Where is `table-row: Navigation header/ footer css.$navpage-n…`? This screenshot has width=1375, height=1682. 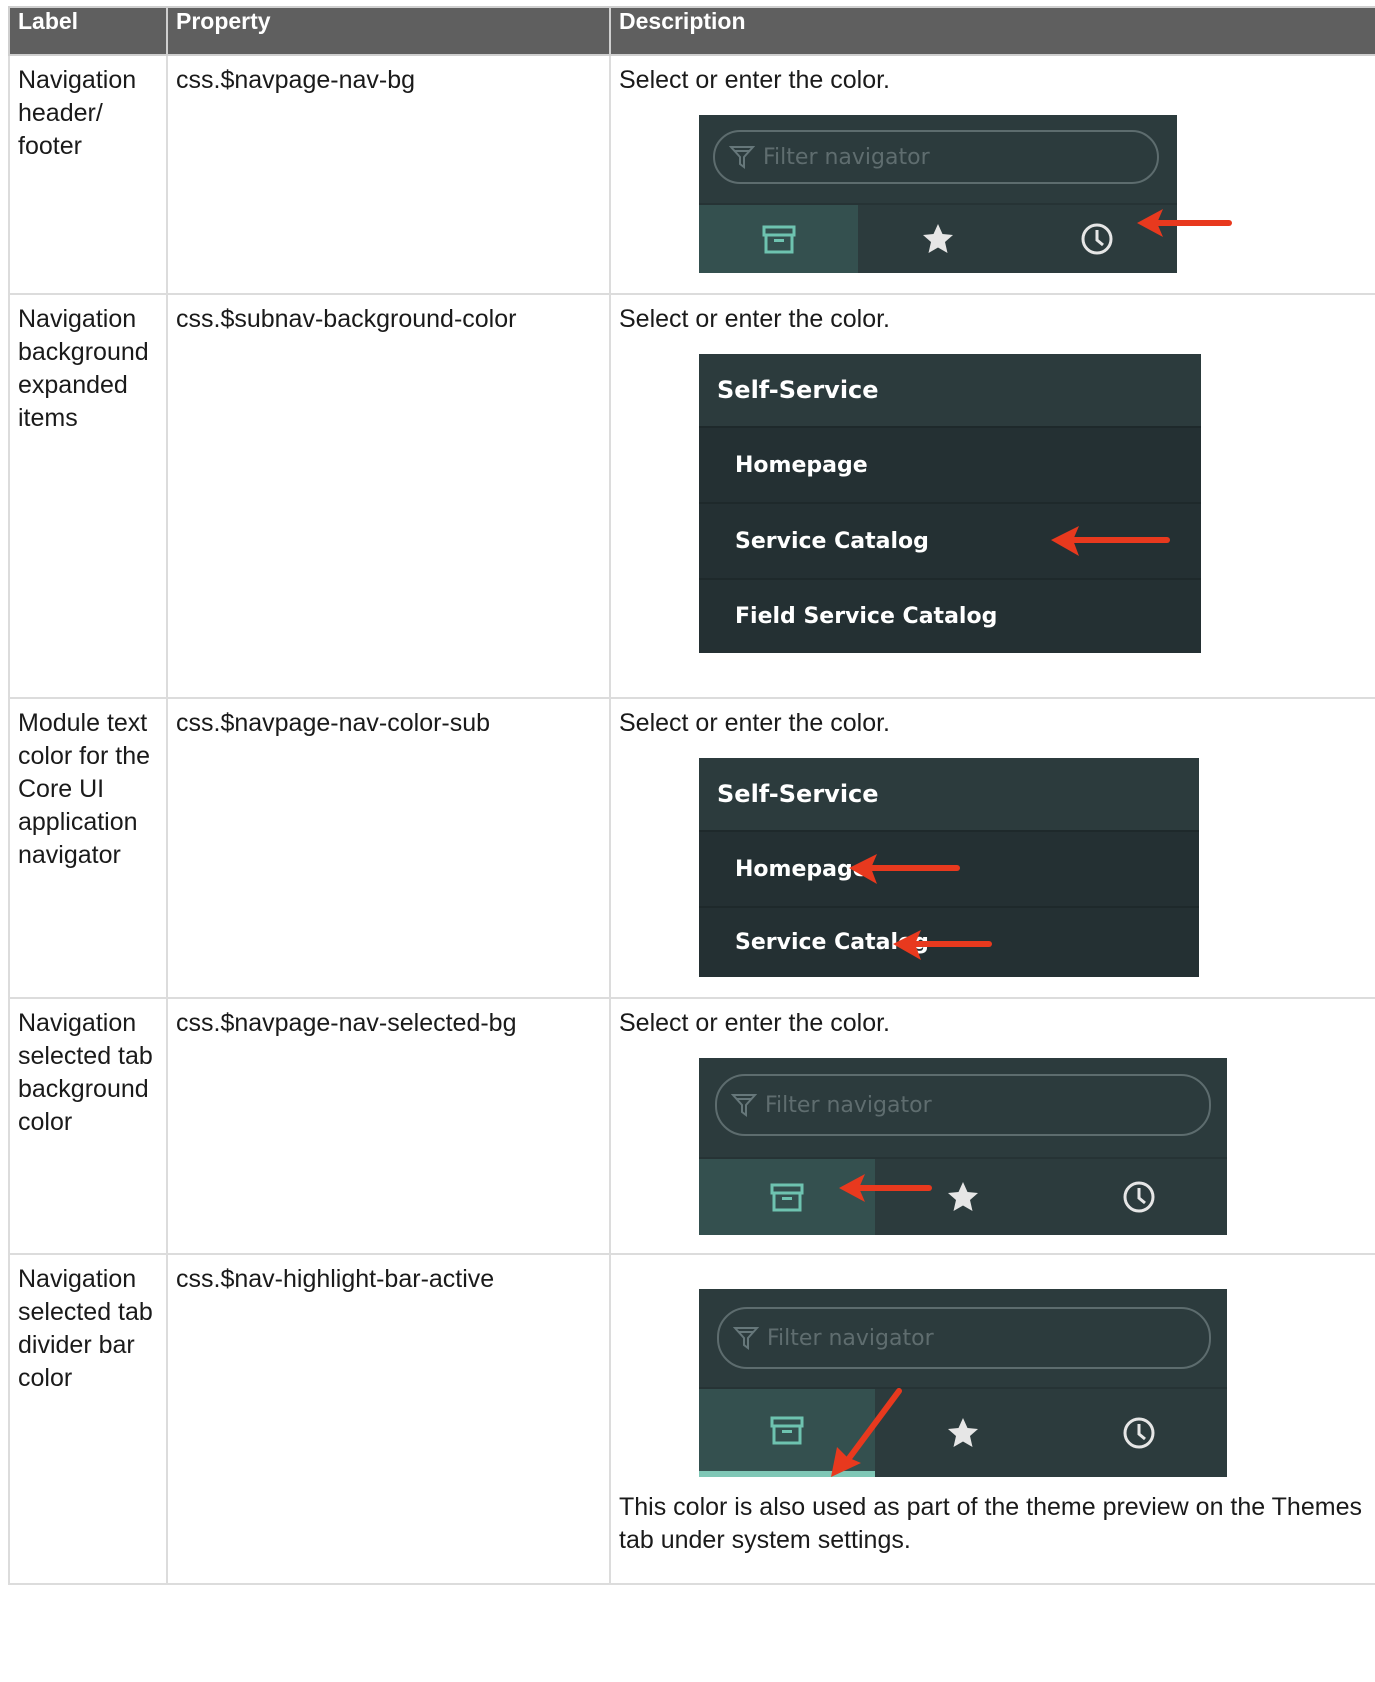 table-row: Navigation header/ footer css.$navpage-n… is located at coordinates (691, 174).